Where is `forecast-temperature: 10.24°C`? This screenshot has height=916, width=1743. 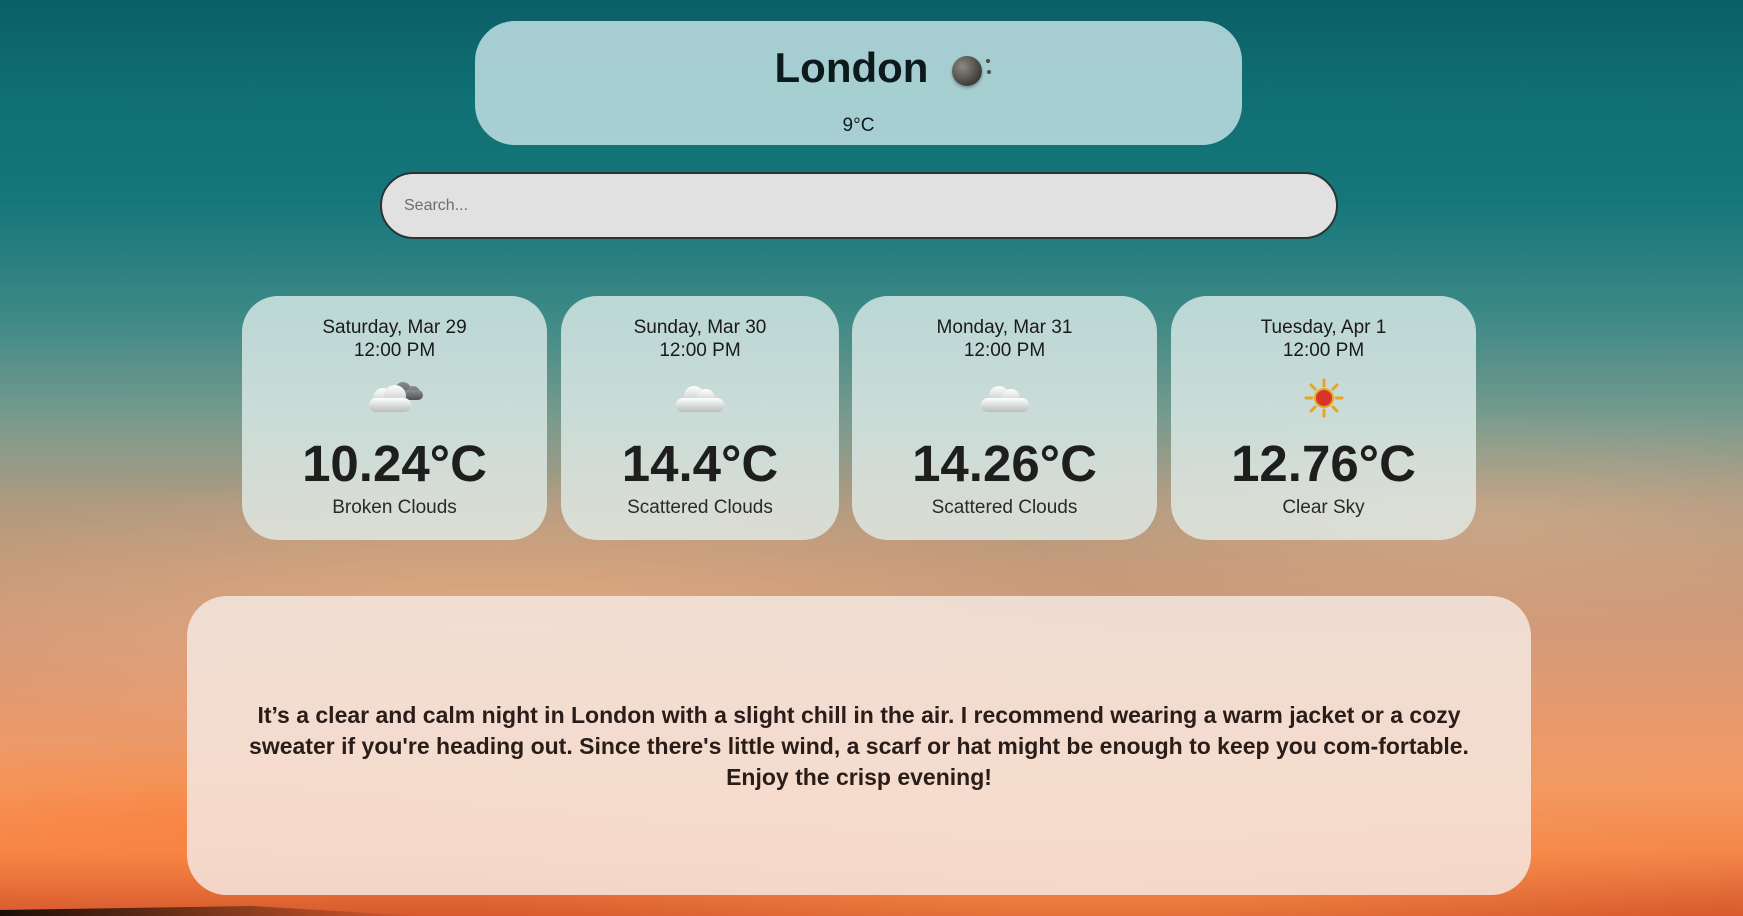 forecast-temperature: 10.24°C is located at coordinates (394, 463).